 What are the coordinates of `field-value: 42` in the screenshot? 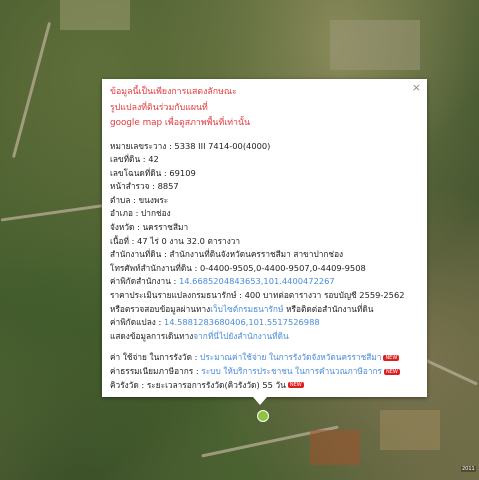 It's located at (153, 159).